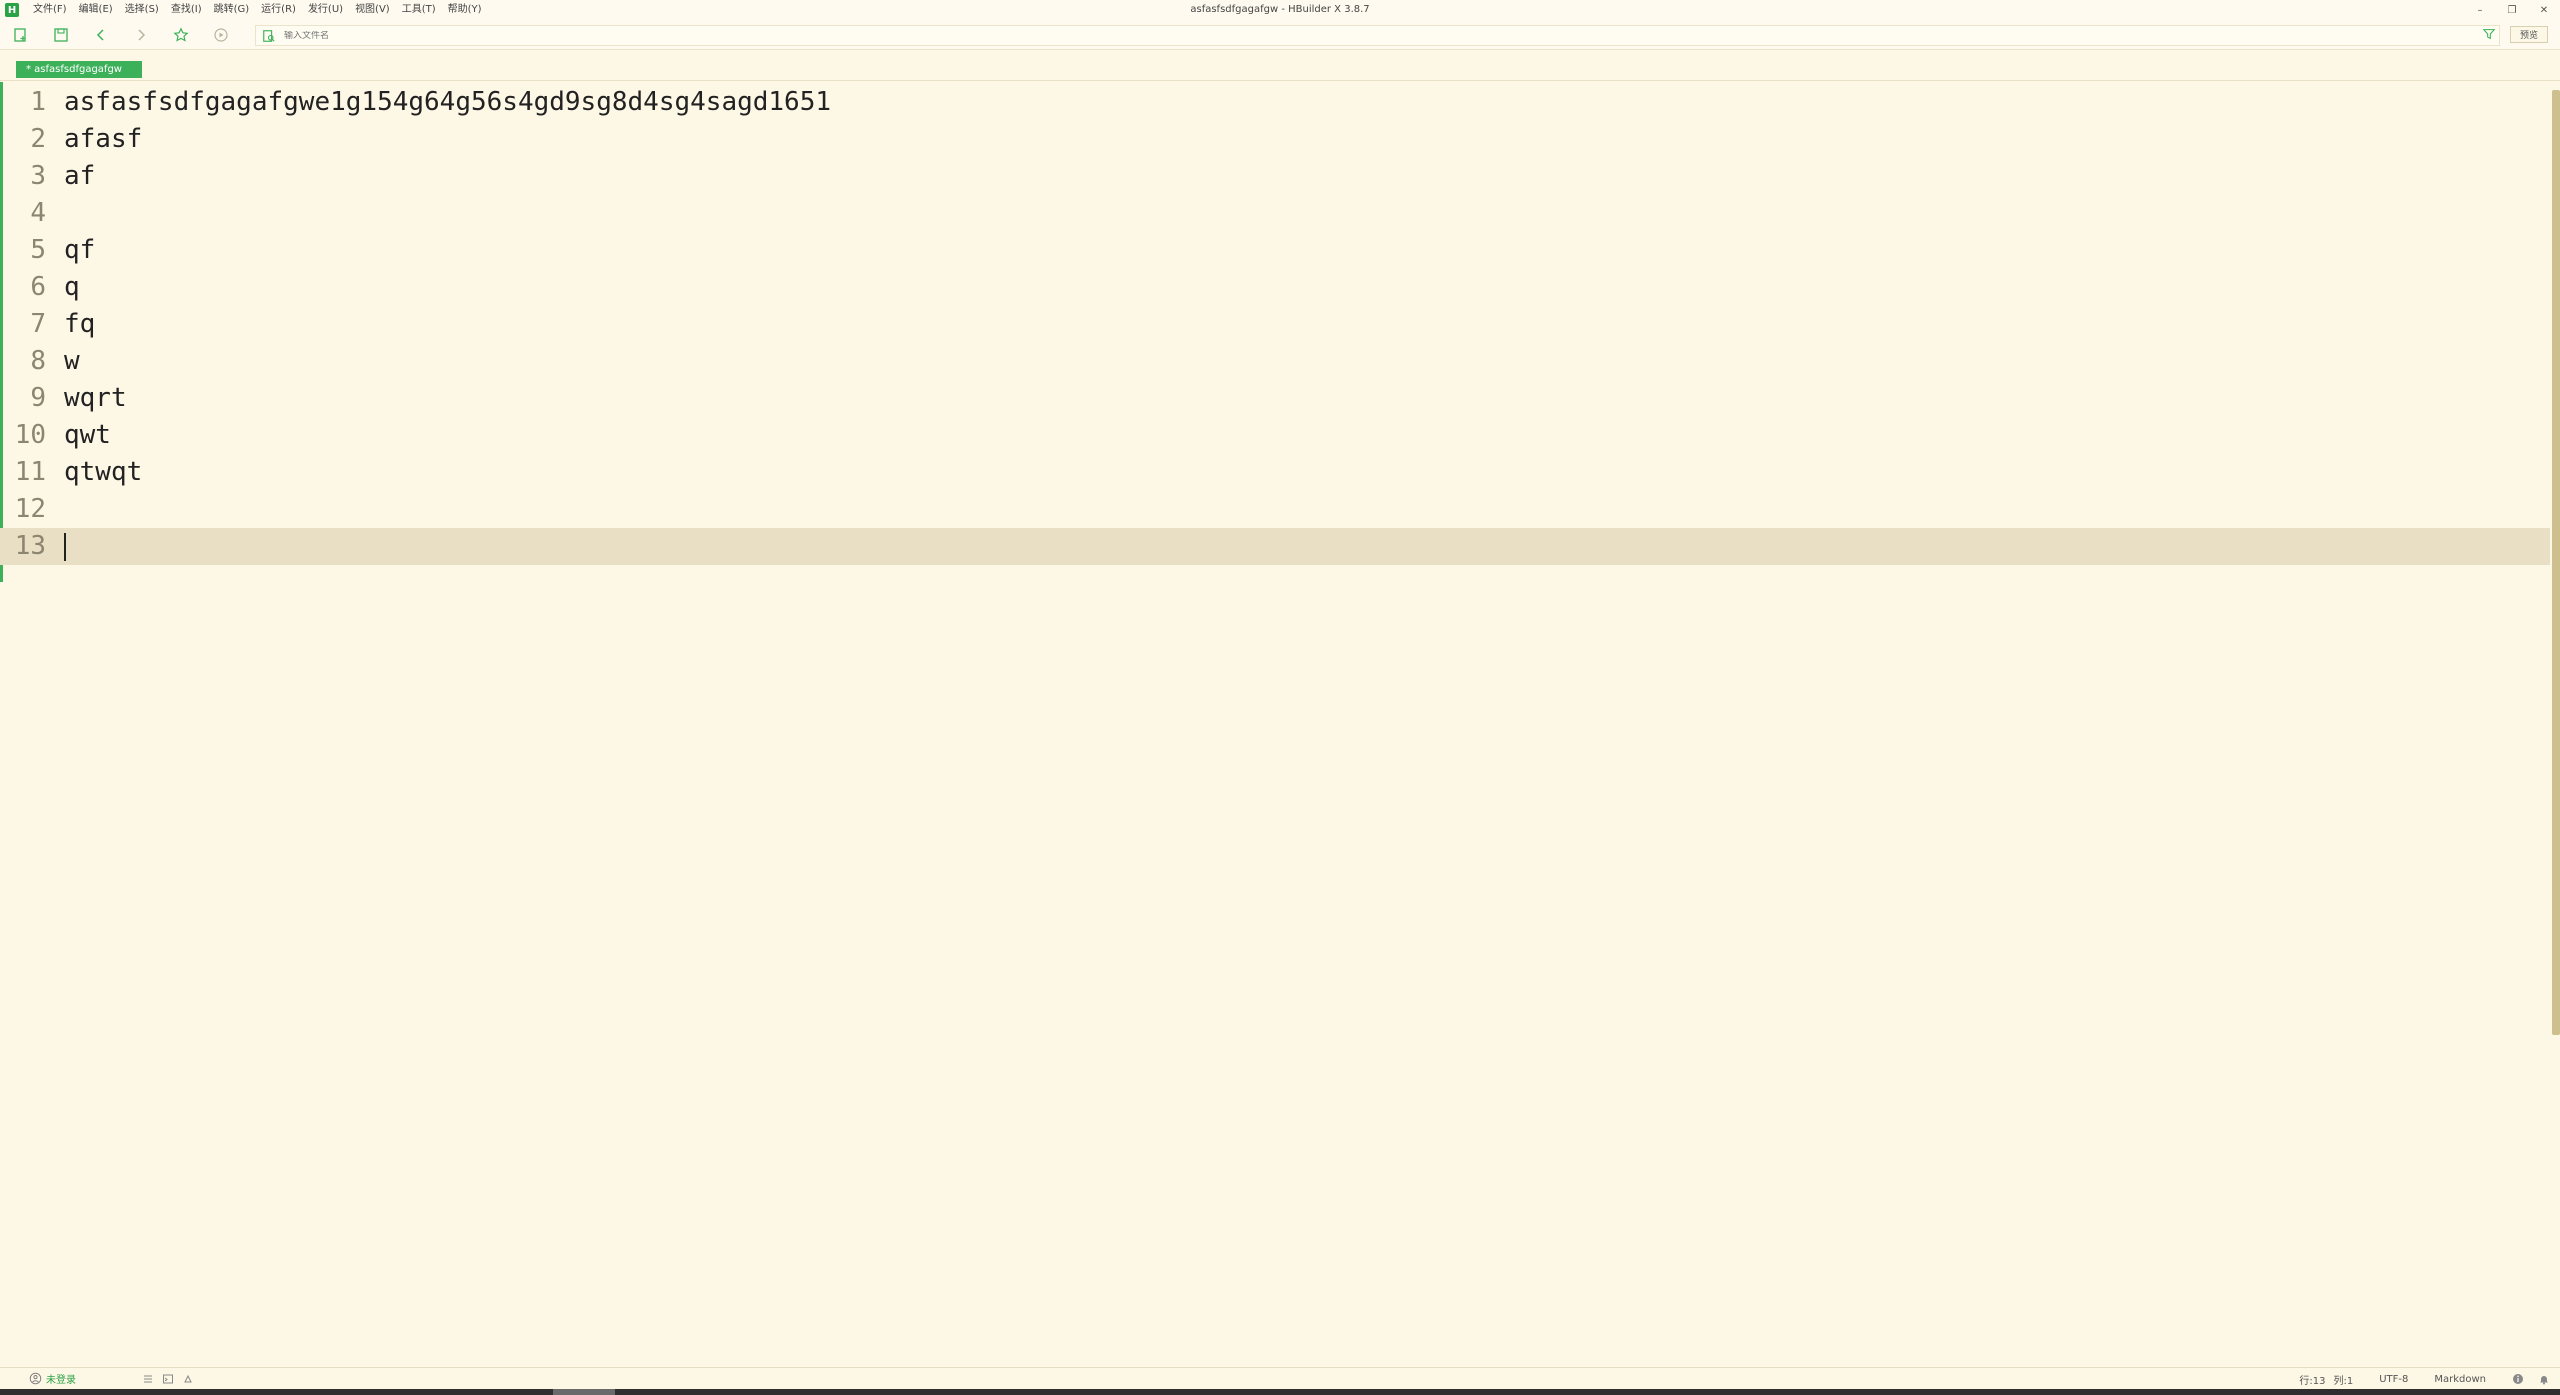 The height and width of the screenshot is (1395, 2560). Describe the element at coordinates (101, 35) in the screenshot. I see `back-icon` at that location.